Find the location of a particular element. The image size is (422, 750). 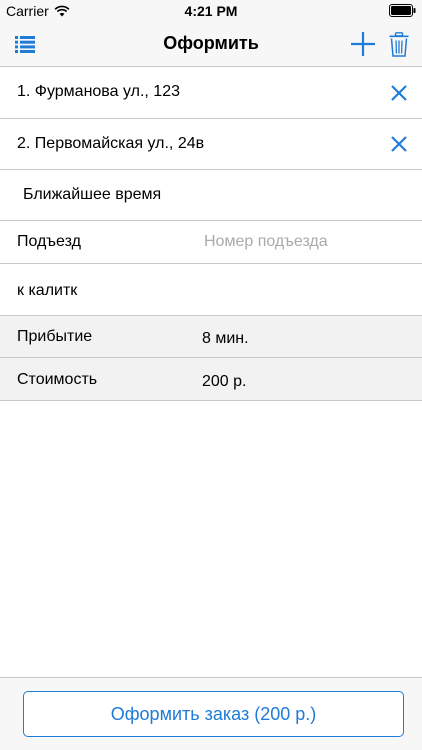

battery-icon is located at coordinates (402, 10).